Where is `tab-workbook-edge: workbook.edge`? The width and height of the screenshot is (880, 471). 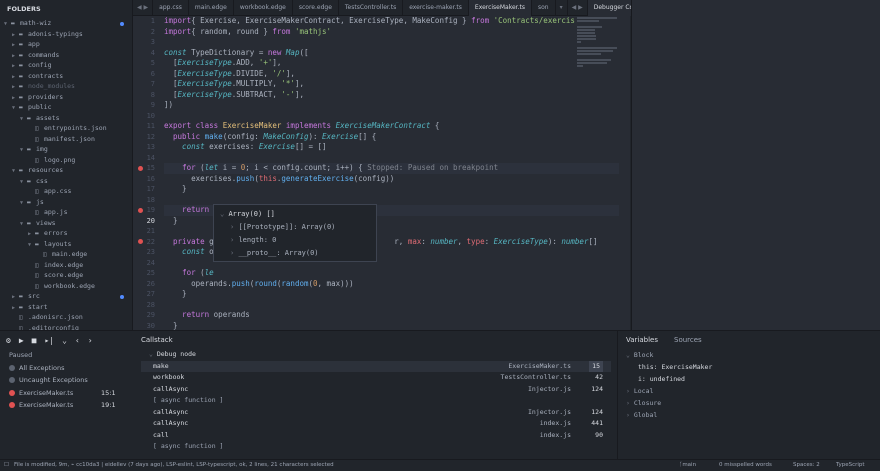 tab-workbook-edge: workbook.edge is located at coordinates (263, 8).